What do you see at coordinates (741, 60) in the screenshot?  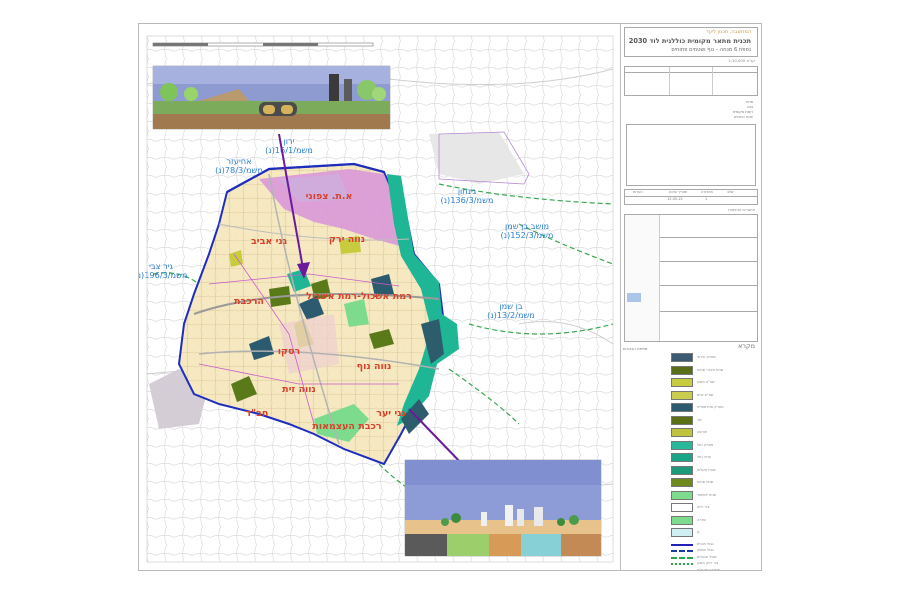 I see `scale-text: קנ"מ 1:10,000` at bounding box center [741, 60].